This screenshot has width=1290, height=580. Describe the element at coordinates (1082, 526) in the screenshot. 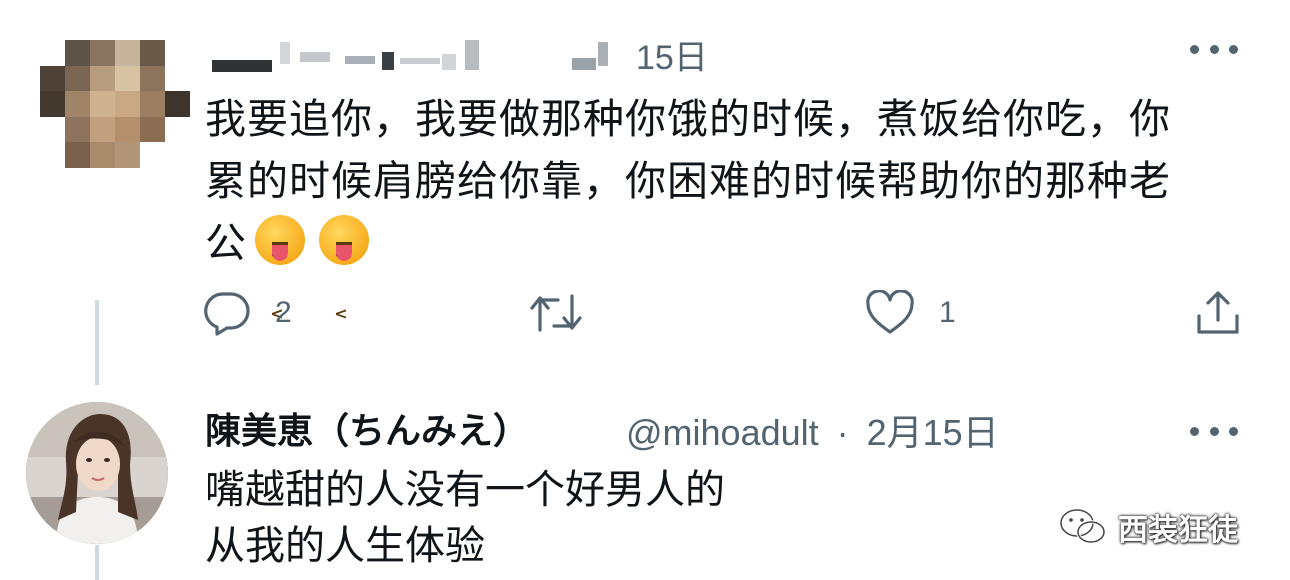

I see `wechat-logo-icon` at that location.